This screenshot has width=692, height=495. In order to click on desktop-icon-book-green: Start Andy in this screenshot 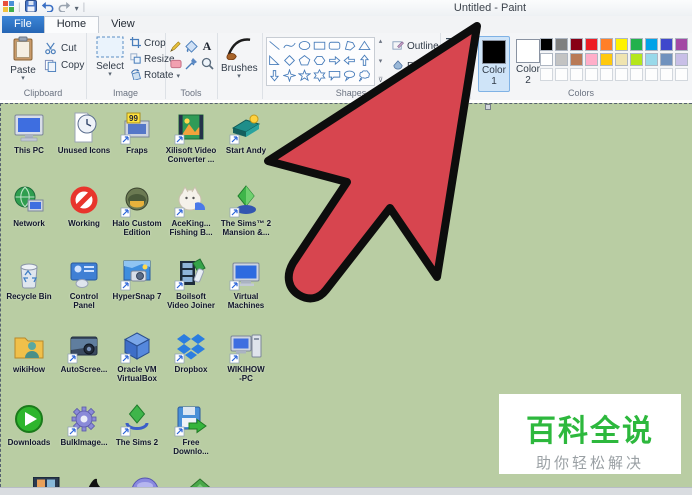, I will do `click(246, 133)`.